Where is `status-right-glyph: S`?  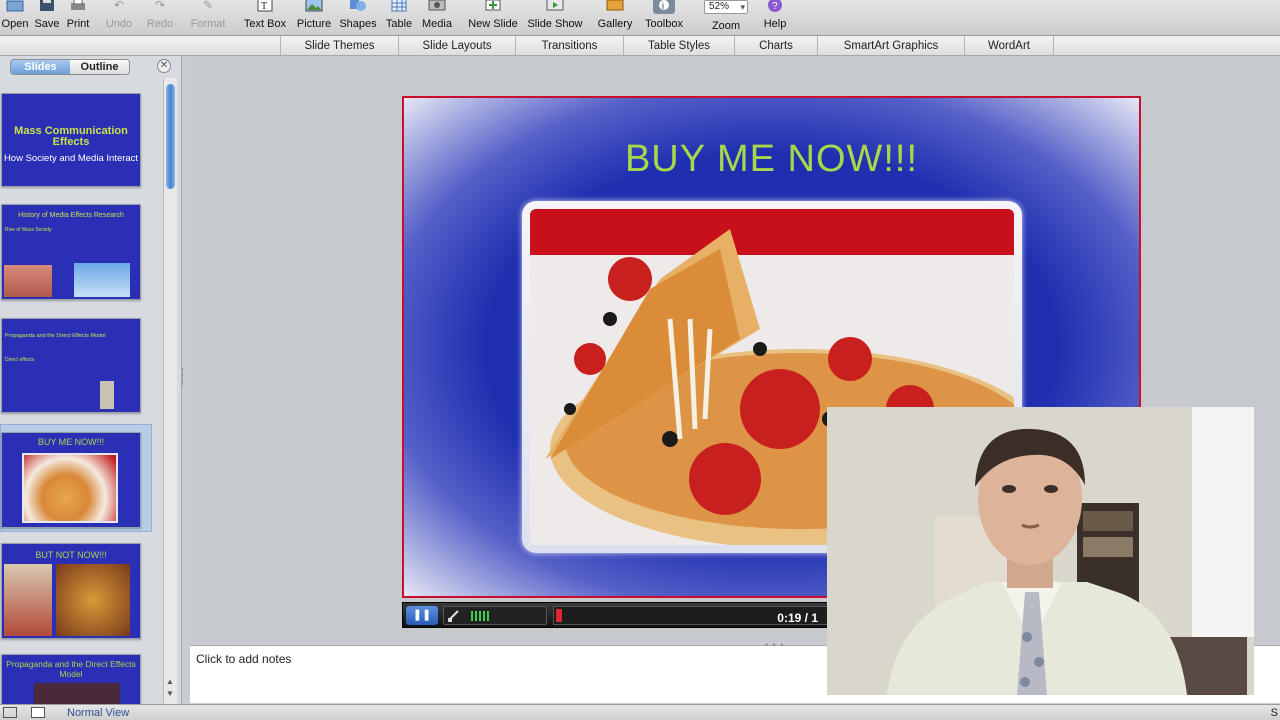
status-right-glyph: S is located at coordinates (1274, 713).